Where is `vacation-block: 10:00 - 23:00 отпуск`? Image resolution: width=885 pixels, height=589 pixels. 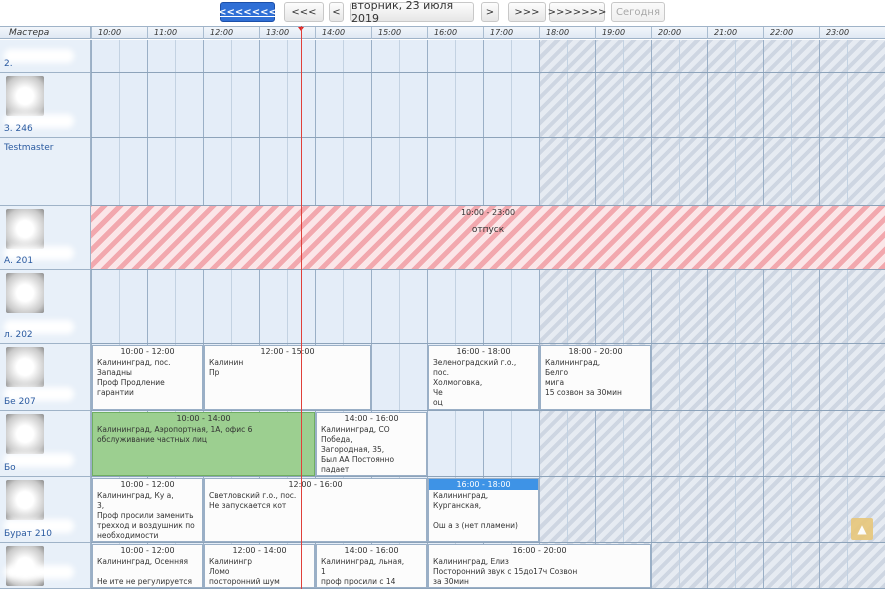
vacation-block: 10:00 - 23:00 отпуск is located at coordinates (488, 237).